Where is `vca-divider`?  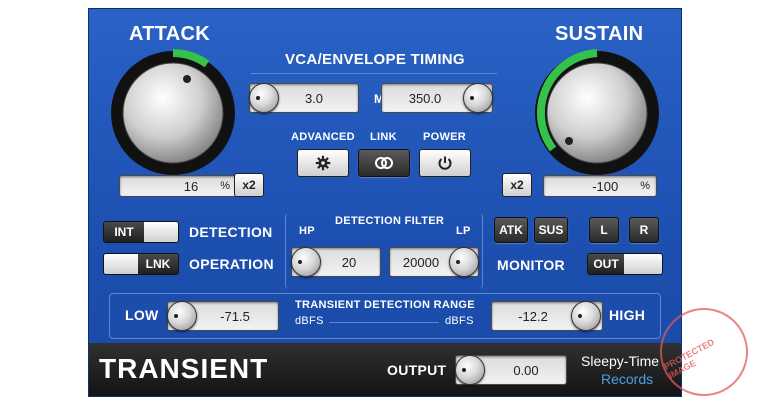 vca-divider is located at coordinates (374, 73).